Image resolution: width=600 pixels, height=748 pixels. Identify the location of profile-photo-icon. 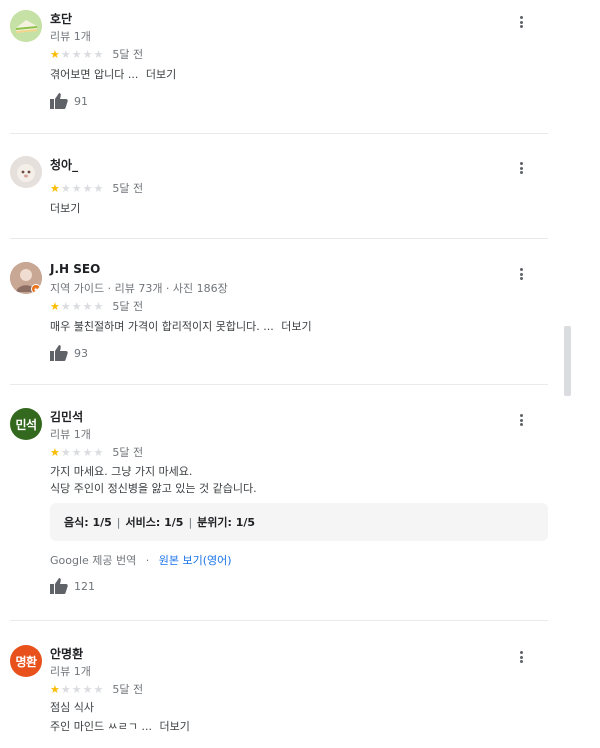
(26, 172).